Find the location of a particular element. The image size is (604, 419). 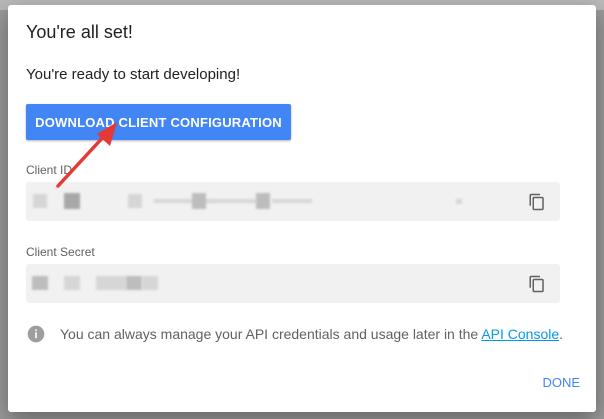

copy-client-secret-icon is located at coordinates (537, 284).